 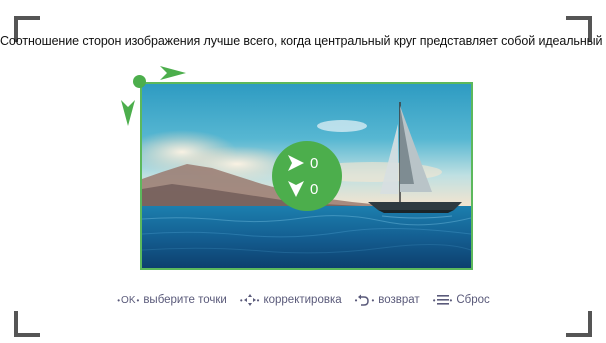 I want to click on hint-label: выберите точки, so click(x=185, y=300).